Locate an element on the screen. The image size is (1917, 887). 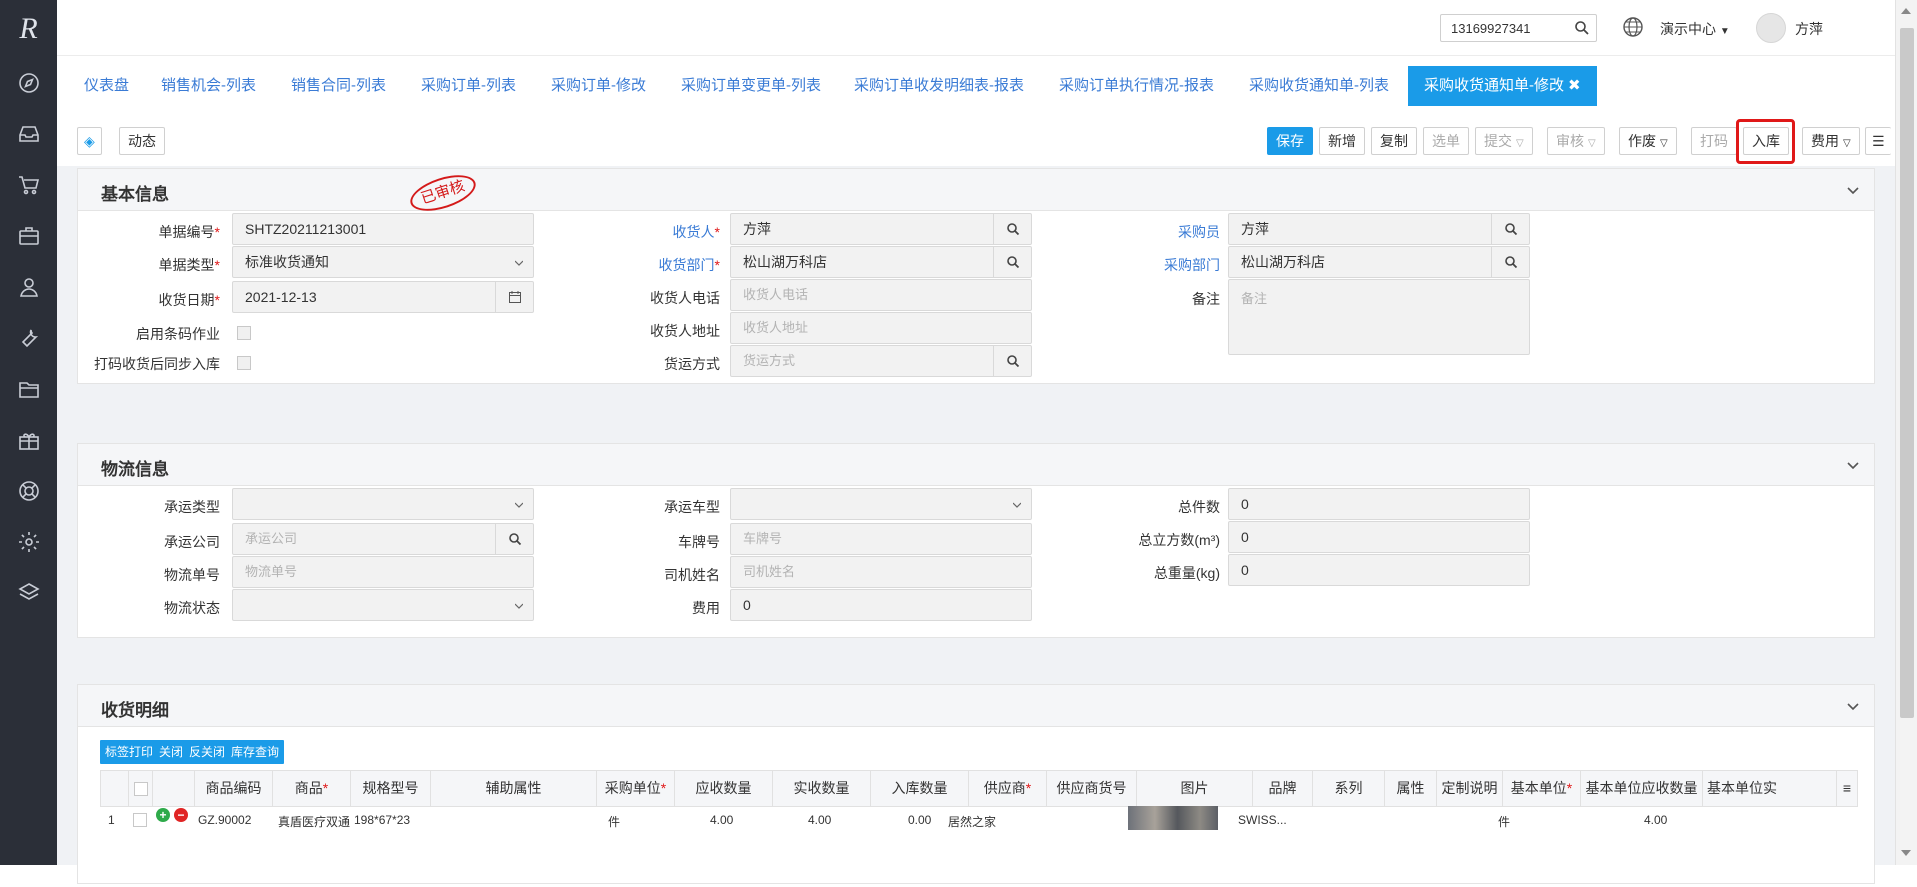
th-base-unit: 基本单位* is located at coordinates (1542, 788).